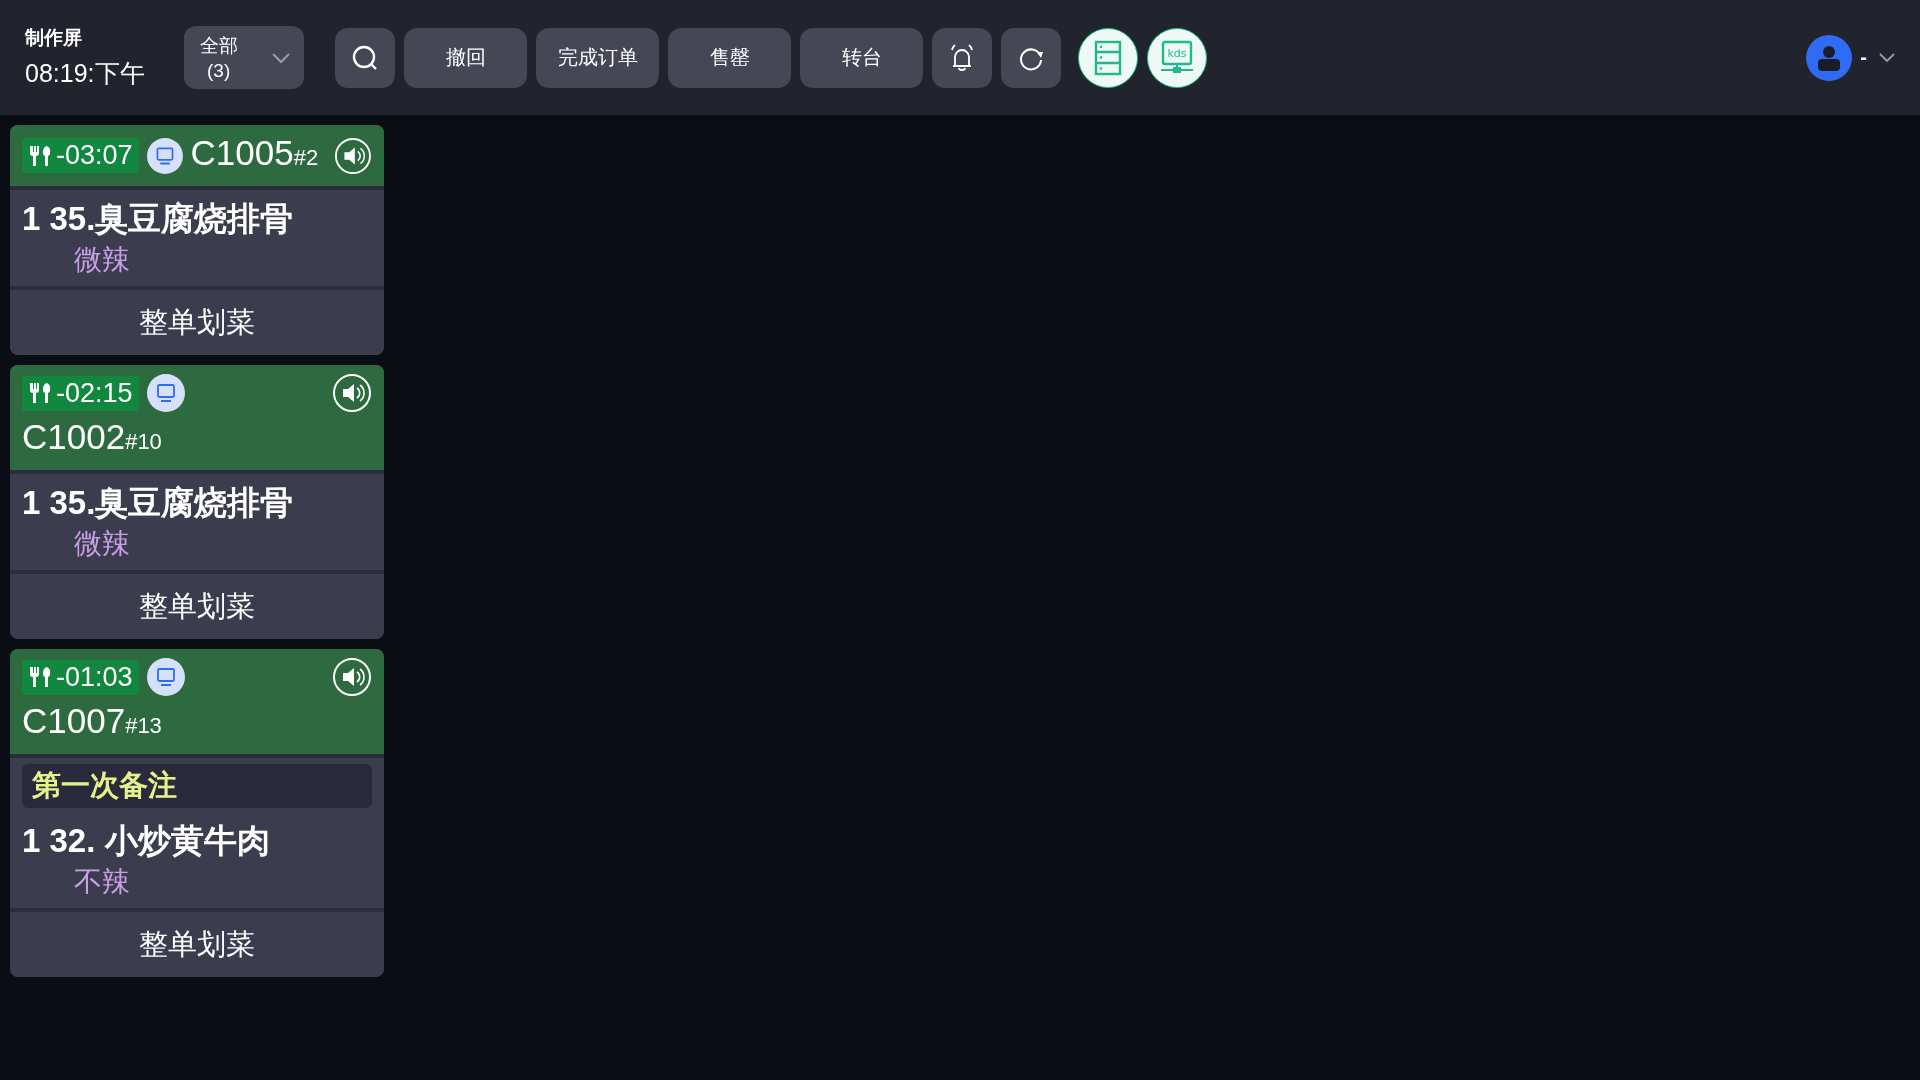 This screenshot has height=1080, width=1920. I want to click on filter-dropdown: 全部 (3), so click(244, 57).